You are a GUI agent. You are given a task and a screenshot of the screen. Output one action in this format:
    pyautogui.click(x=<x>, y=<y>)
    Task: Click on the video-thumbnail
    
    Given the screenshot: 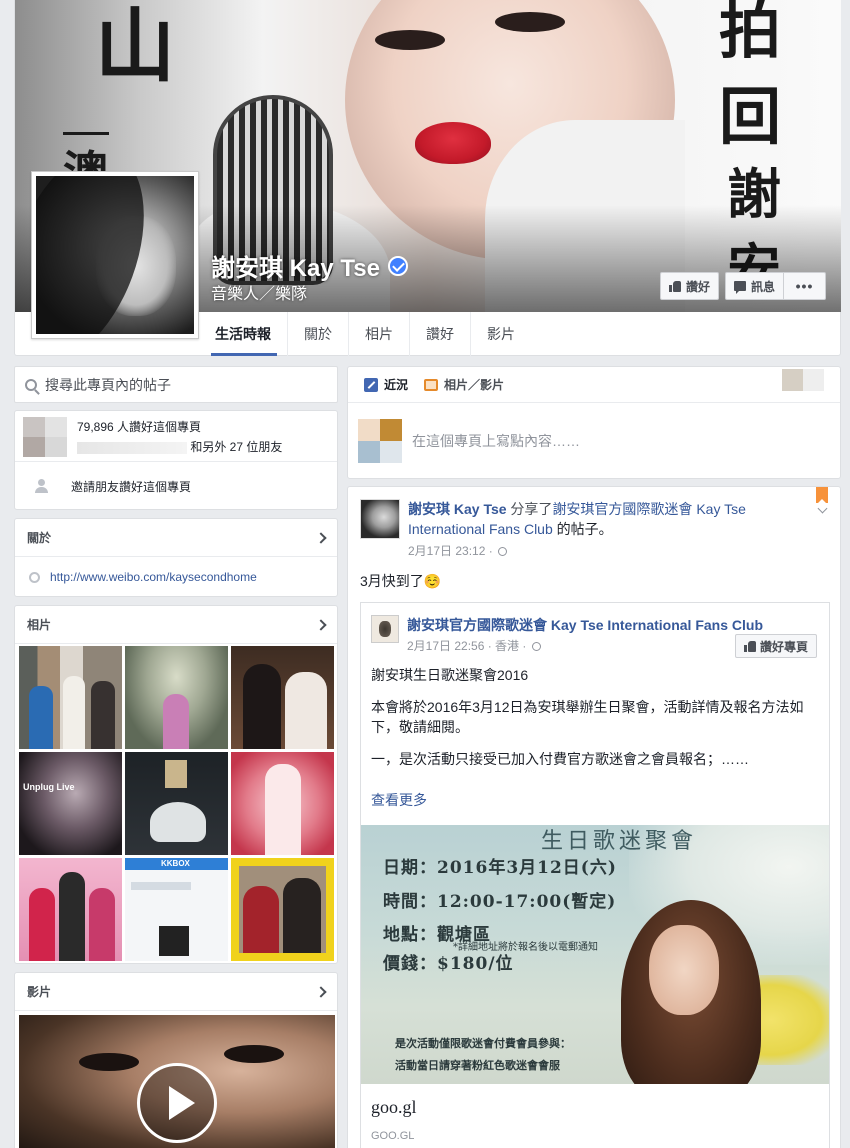 What is the action you would take?
    pyautogui.click(x=177, y=1081)
    